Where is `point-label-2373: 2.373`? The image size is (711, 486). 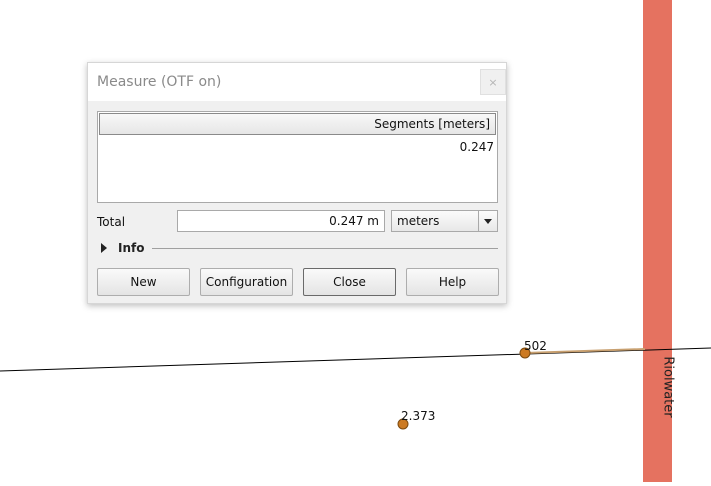
point-label-2373: 2.373 is located at coordinates (418, 416).